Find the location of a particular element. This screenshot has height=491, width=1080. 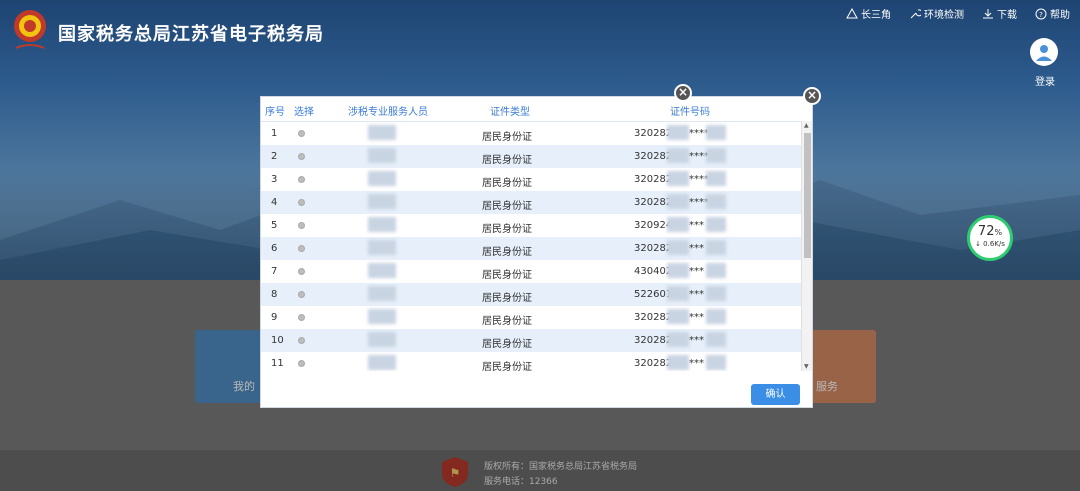

nav-help: ? 帮助 is located at coordinates (1052, 13).